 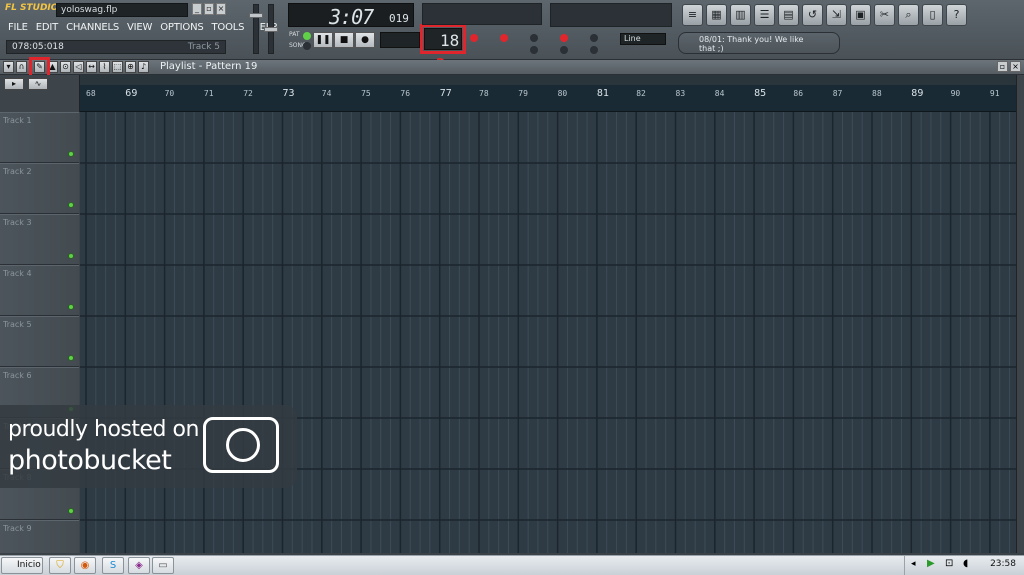 I want to click on piano-roll-icon: ▥, so click(x=740, y=15).